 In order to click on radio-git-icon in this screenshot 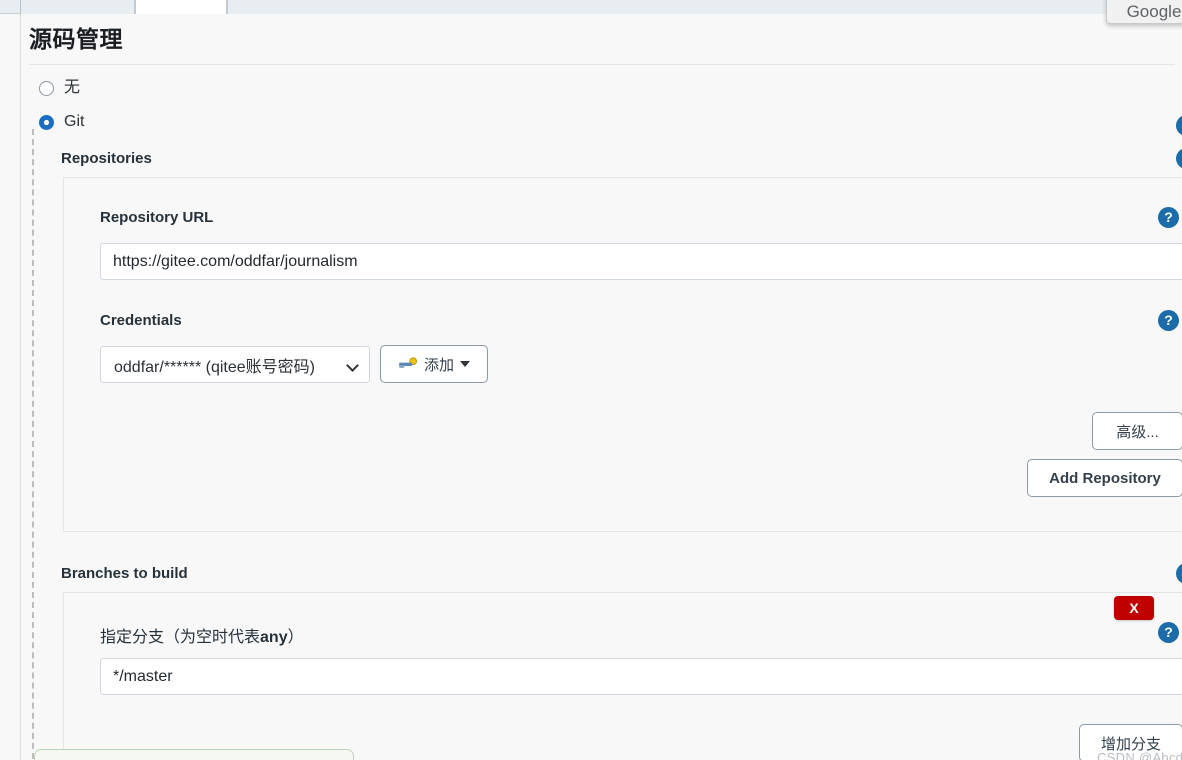, I will do `click(46, 122)`.